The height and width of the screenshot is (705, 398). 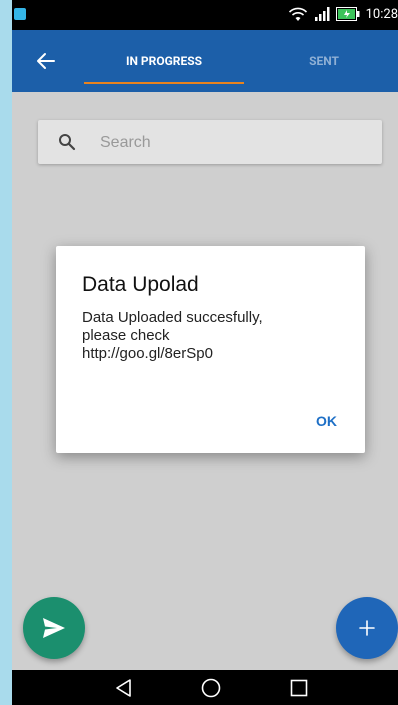 What do you see at coordinates (46, 61) in the screenshot?
I see `back-arrow-icon` at bounding box center [46, 61].